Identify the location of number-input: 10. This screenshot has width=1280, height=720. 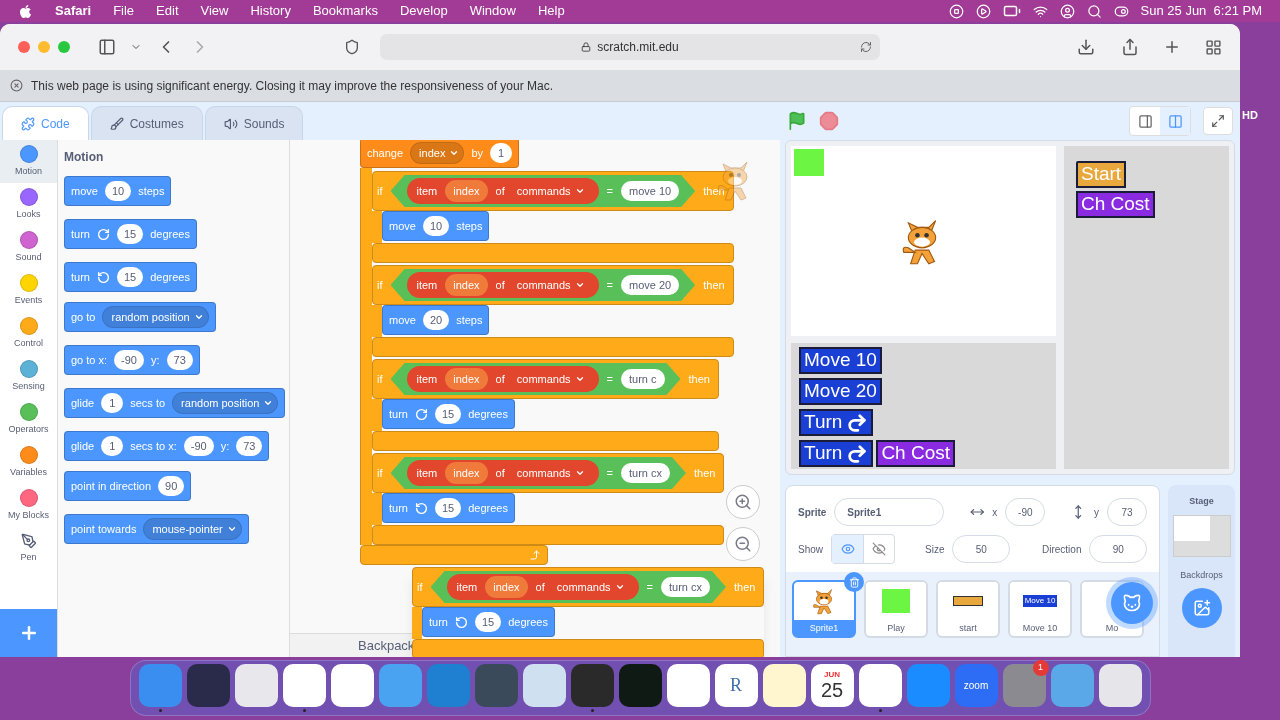
(436, 226).